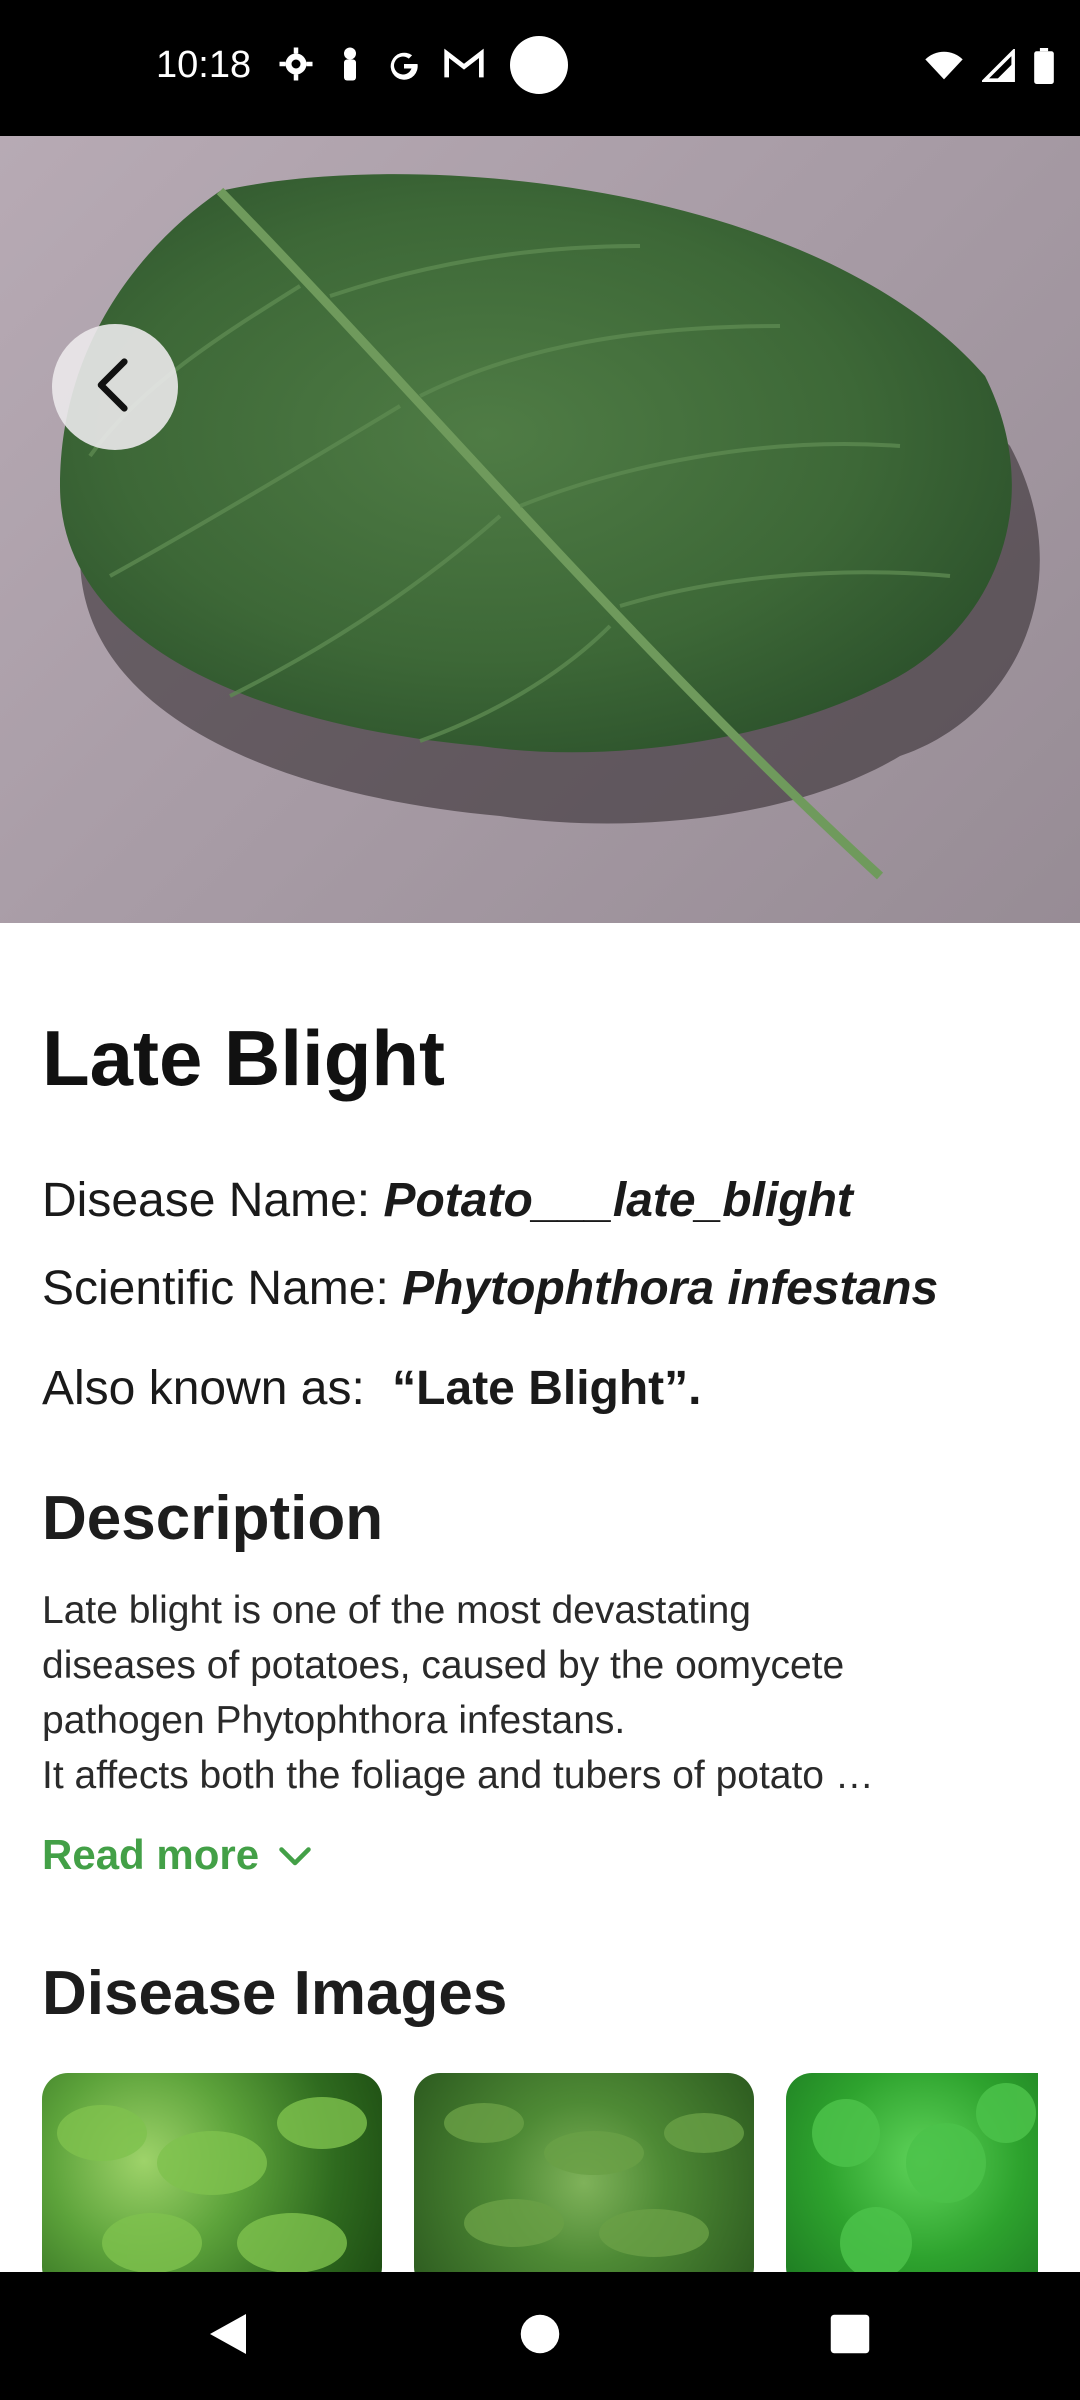 The width and height of the screenshot is (1080, 2400). I want to click on nav-recents-button, so click(850, 2336).